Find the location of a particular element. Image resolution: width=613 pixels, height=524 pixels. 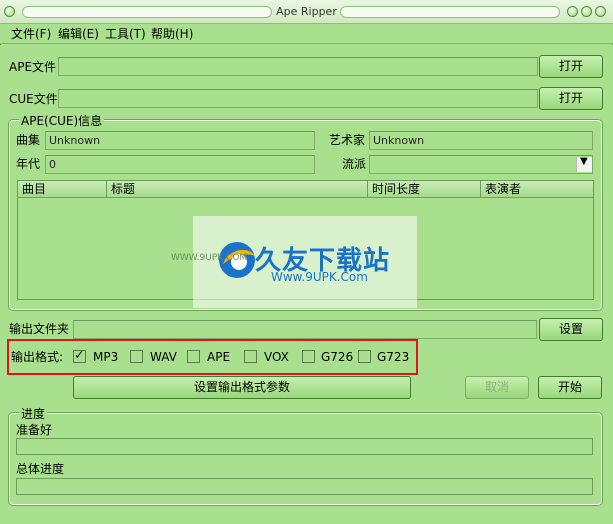

format-ape-label: APE is located at coordinates (218, 357).